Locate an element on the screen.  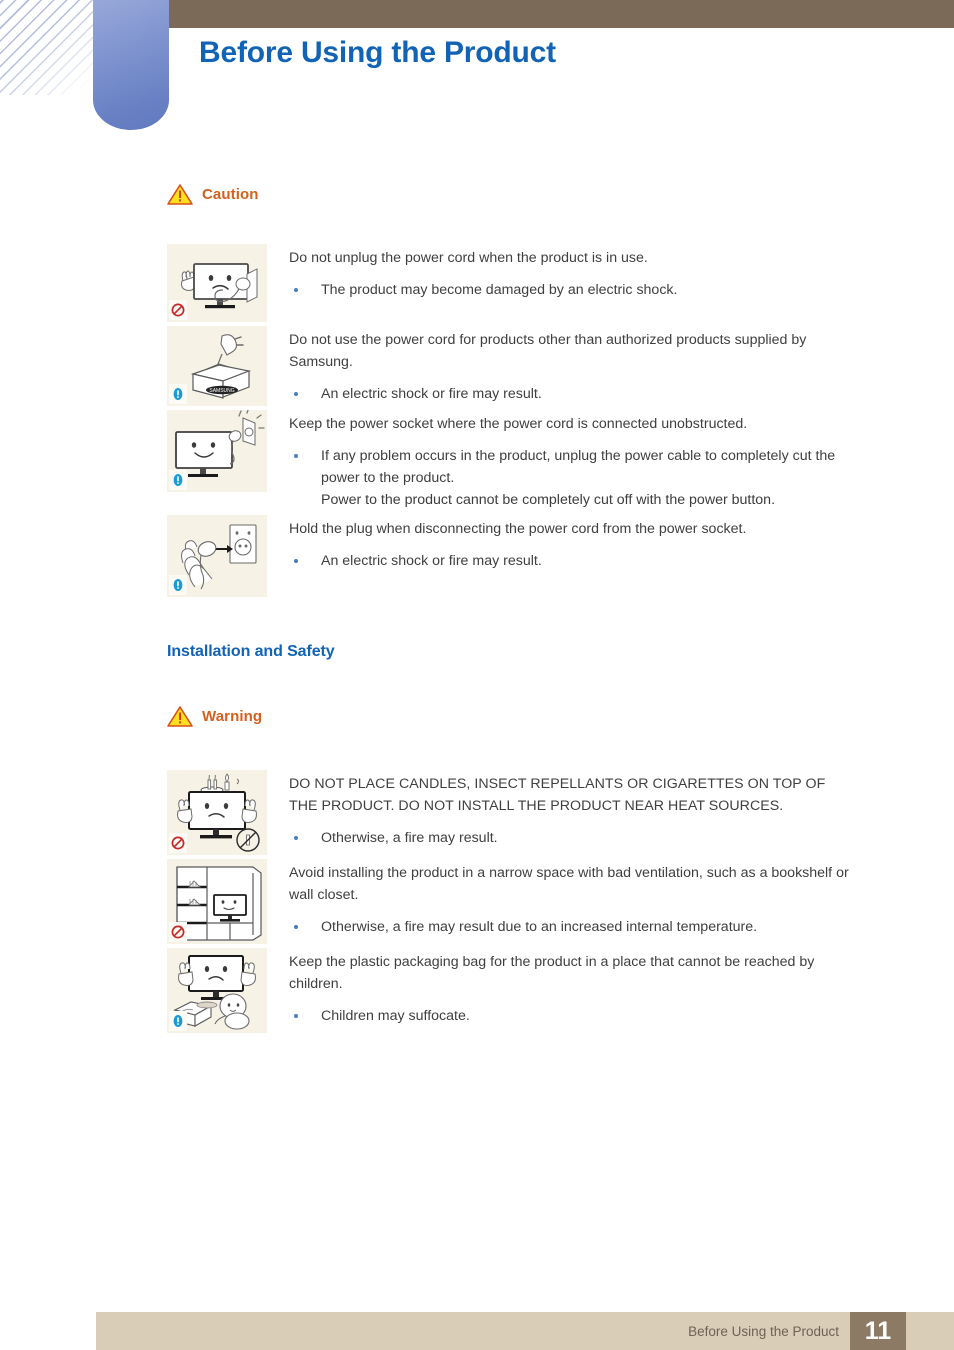
page-footer: Before Using the Product 11 is located at coordinates (477, 1327).